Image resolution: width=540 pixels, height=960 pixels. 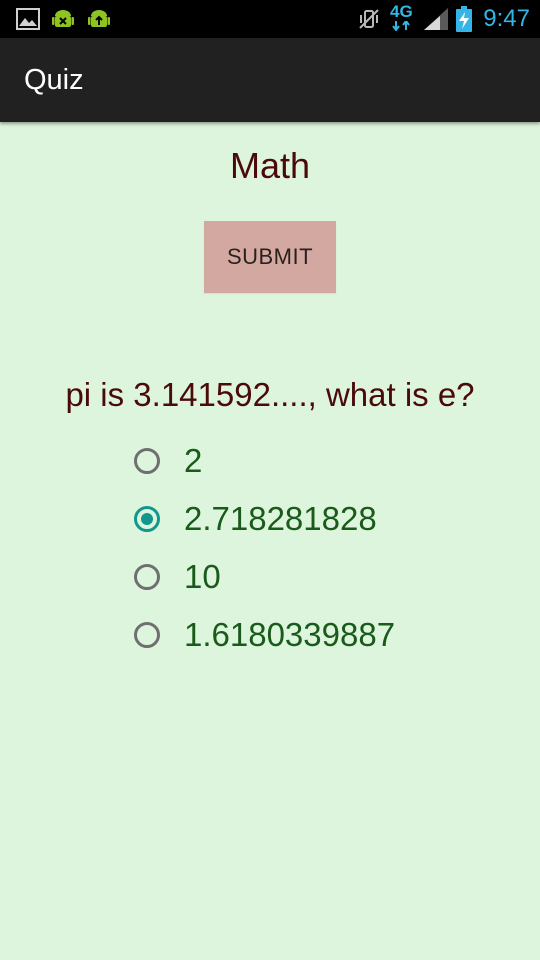 What do you see at coordinates (506, 18) in the screenshot?
I see `status-time: 9:47` at bounding box center [506, 18].